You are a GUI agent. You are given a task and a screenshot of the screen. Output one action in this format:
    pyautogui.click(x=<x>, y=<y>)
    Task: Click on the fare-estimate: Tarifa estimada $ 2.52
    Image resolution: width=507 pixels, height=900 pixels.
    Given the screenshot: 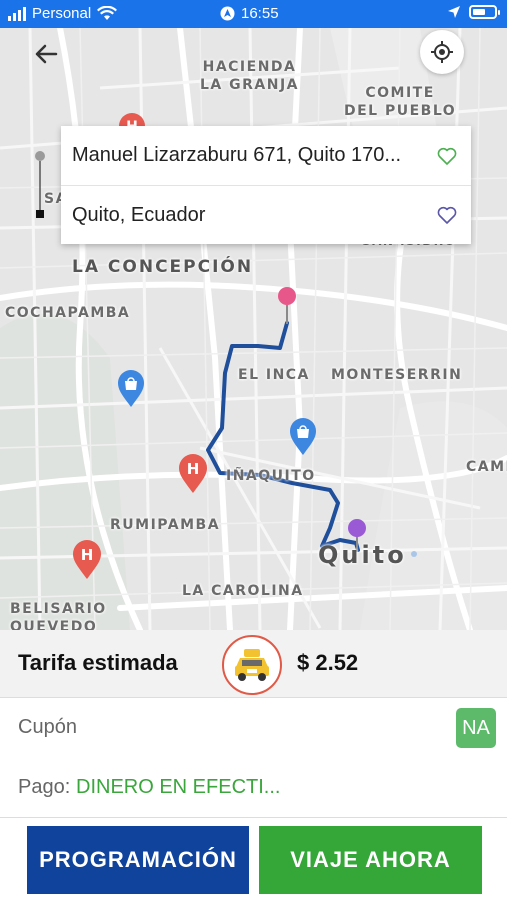 What is the action you would take?
    pyautogui.click(x=253, y=664)
    